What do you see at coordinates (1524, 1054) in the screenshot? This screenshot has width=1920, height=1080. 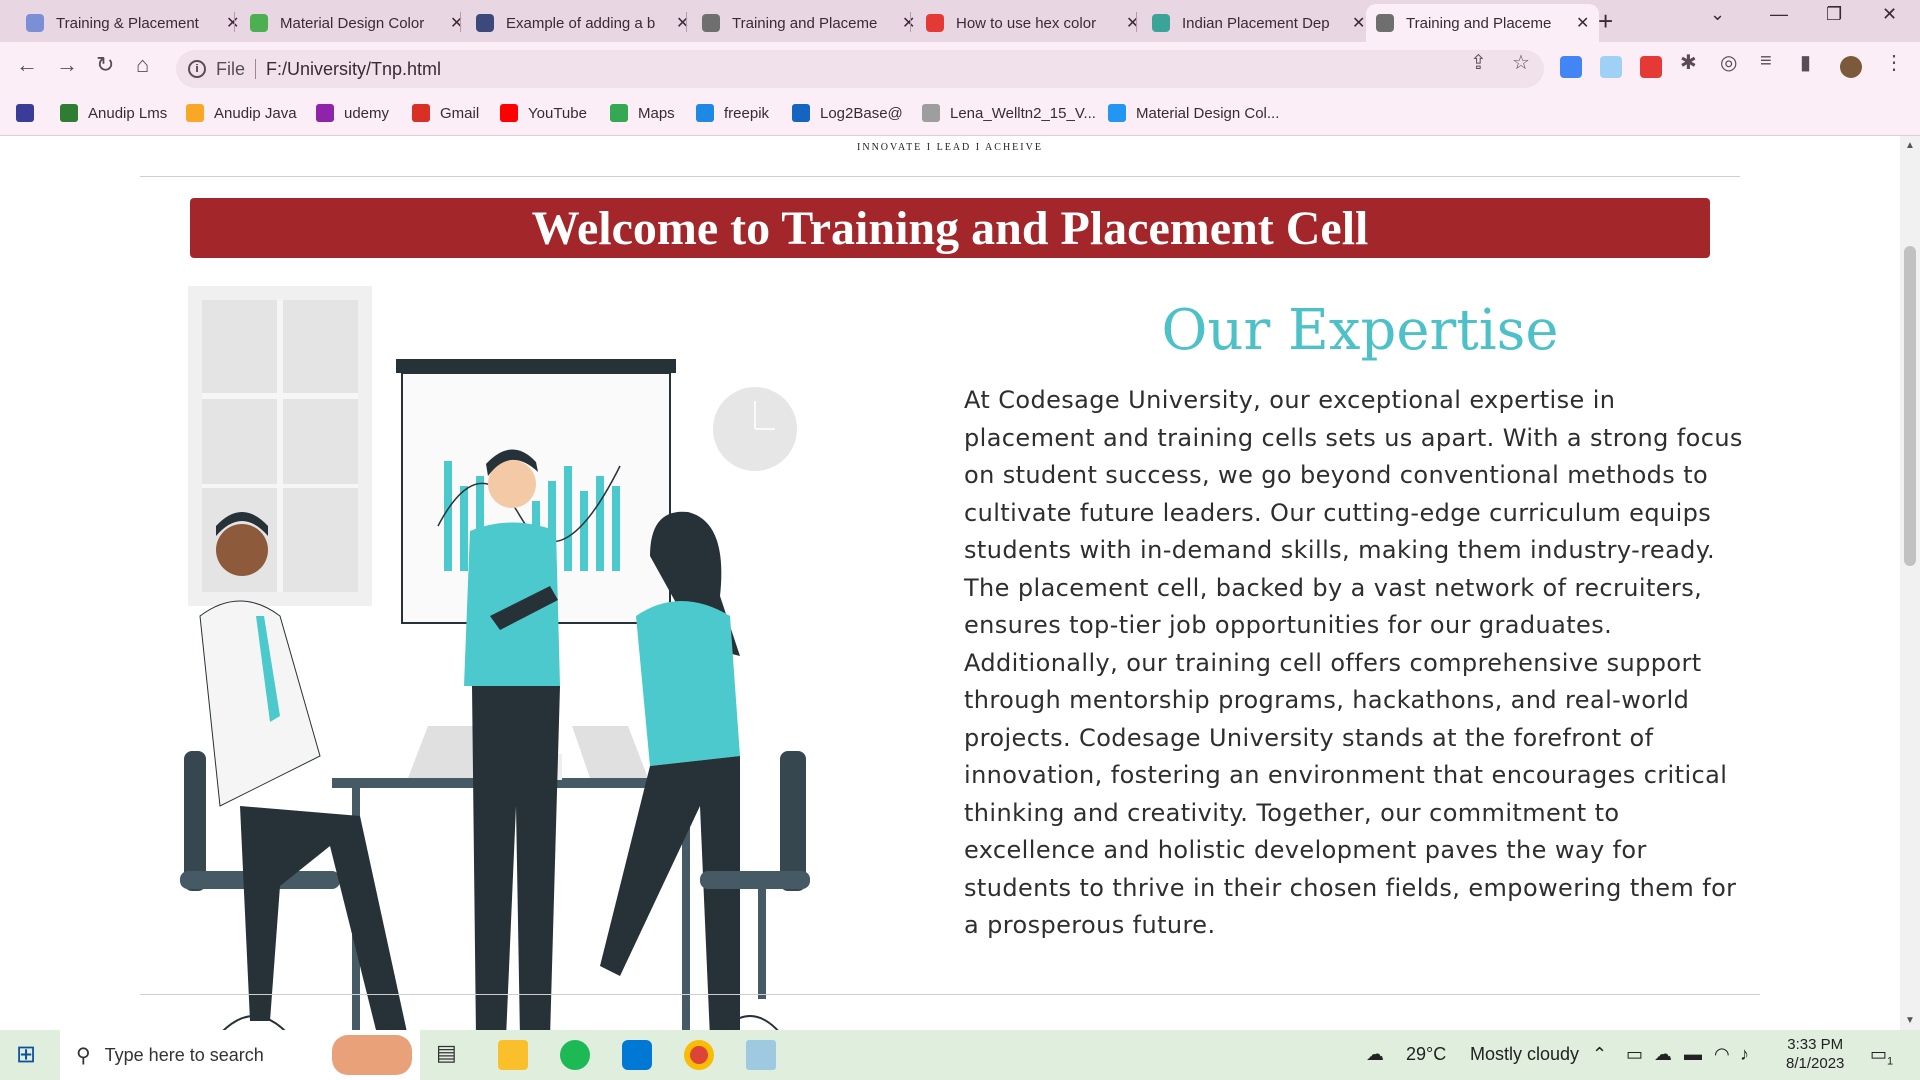 I see `weather-text: Mostly cloudy` at bounding box center [1524, 1054].